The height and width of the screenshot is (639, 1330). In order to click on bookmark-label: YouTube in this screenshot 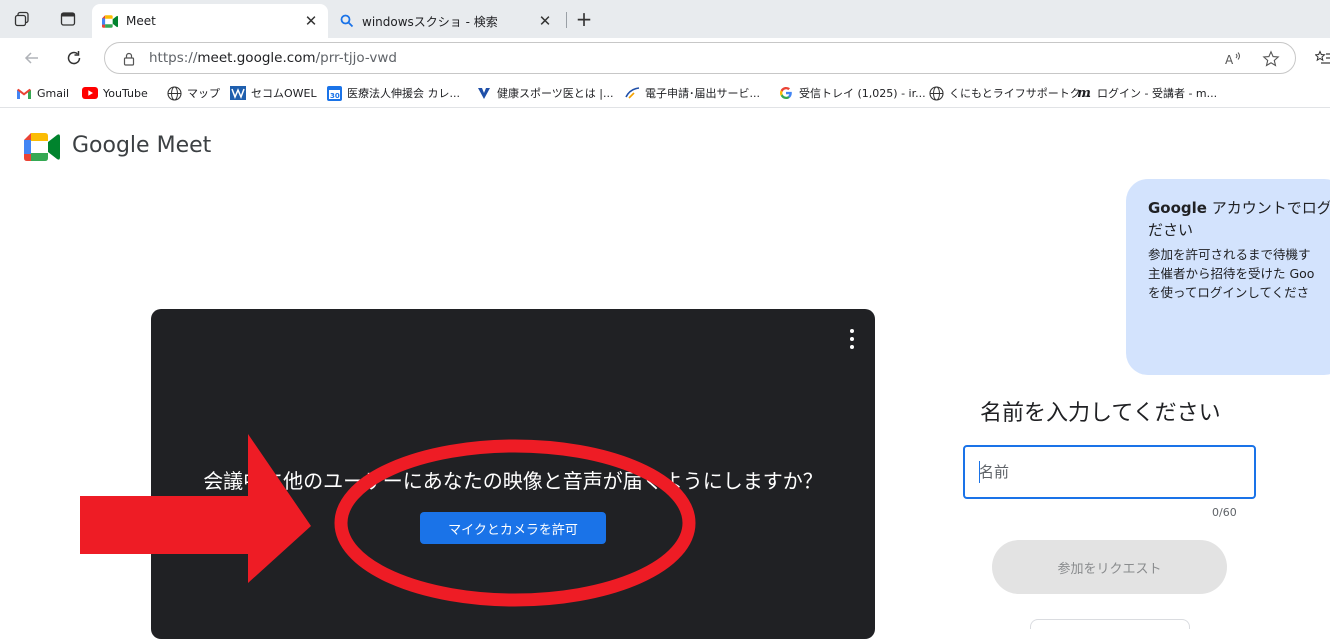, I will do `click(125, 93)`.